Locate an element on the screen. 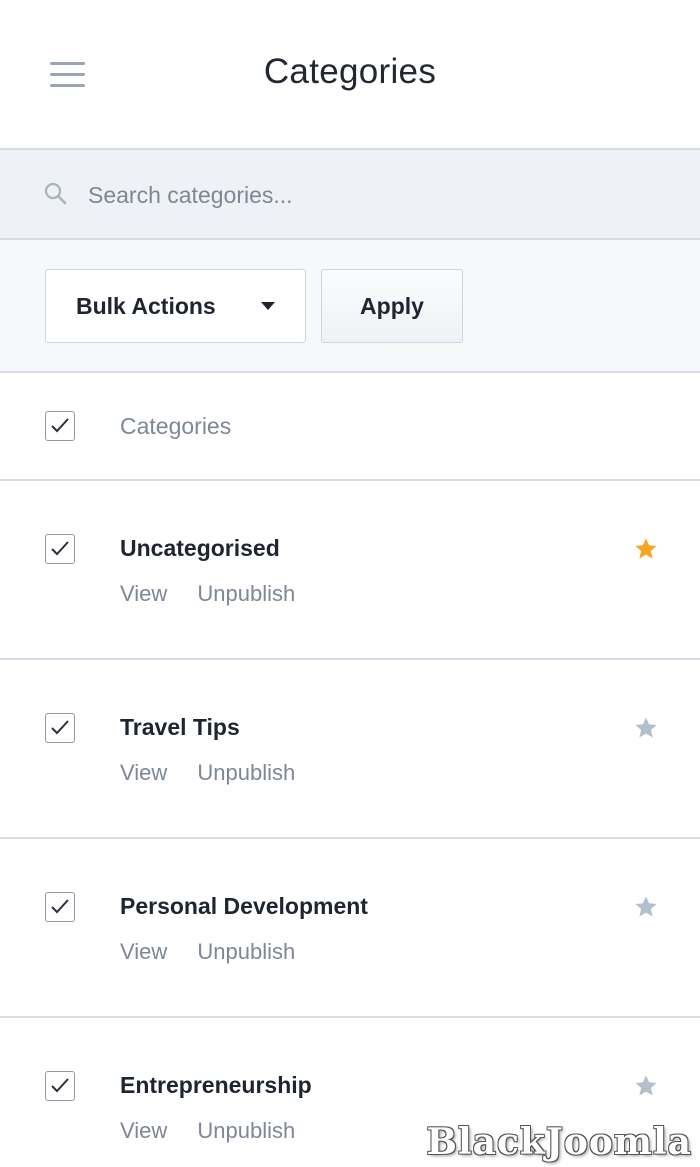  search-bar is located at coordinates (350, 195).